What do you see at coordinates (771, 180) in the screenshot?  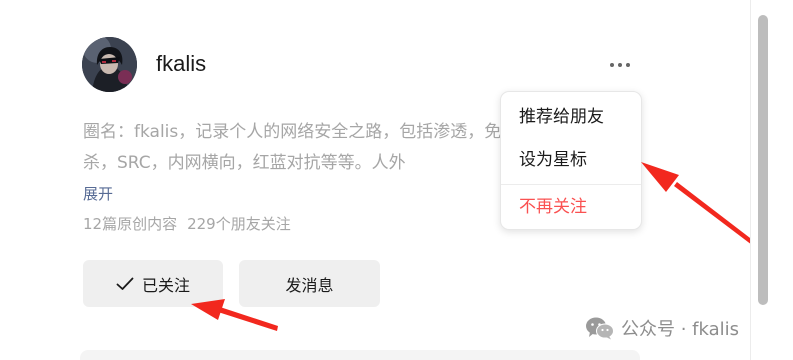 I see `scrollbar-track` at bounding box center [771, 180].